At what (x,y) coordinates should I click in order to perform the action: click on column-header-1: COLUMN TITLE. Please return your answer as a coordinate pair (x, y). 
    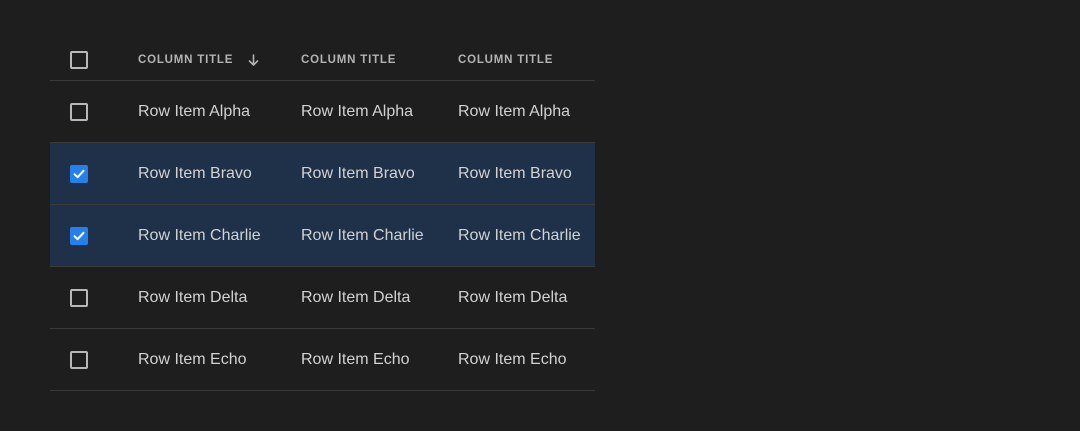
    Looking at the image, I should click on (219, 60).